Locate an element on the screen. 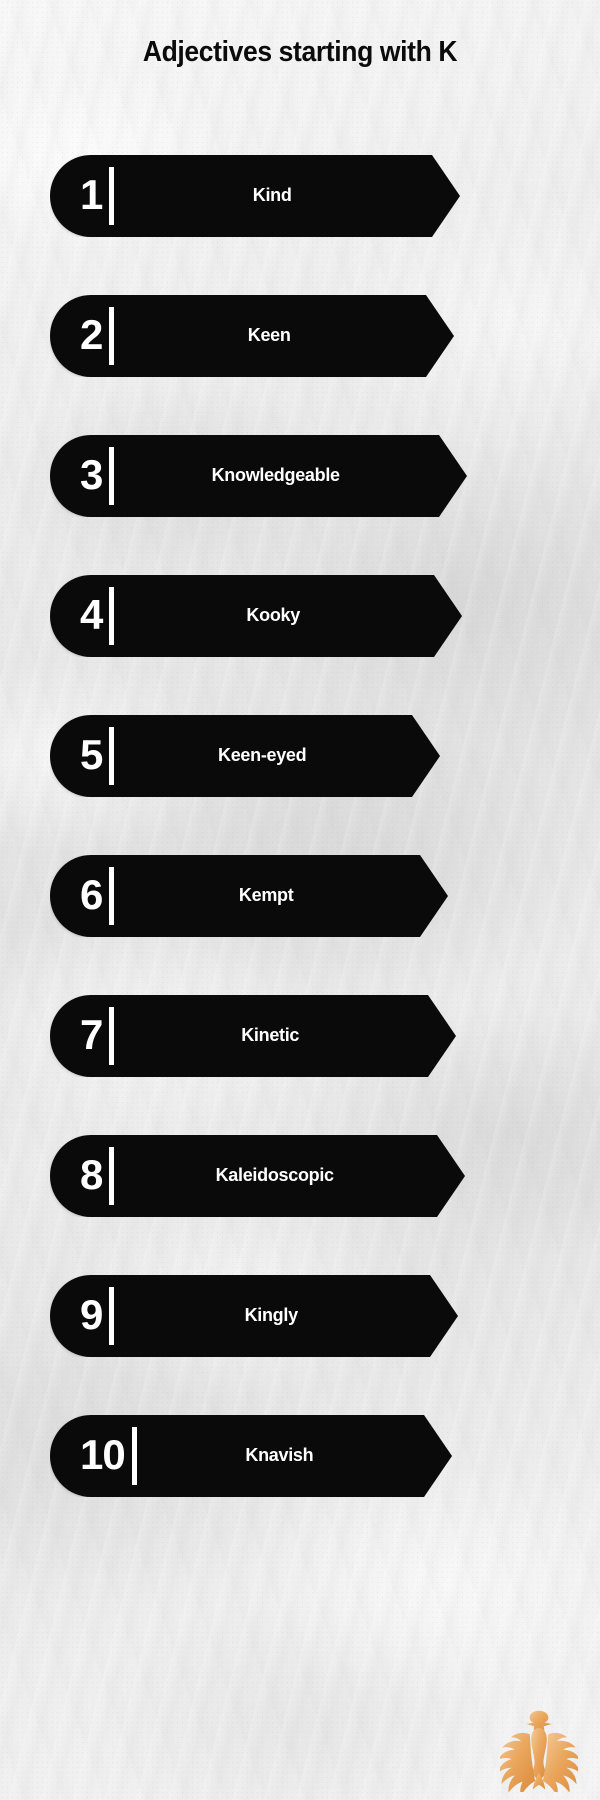  adjective-banner: 8 Kaleidoscopic is located at coordinates (257, 1176).